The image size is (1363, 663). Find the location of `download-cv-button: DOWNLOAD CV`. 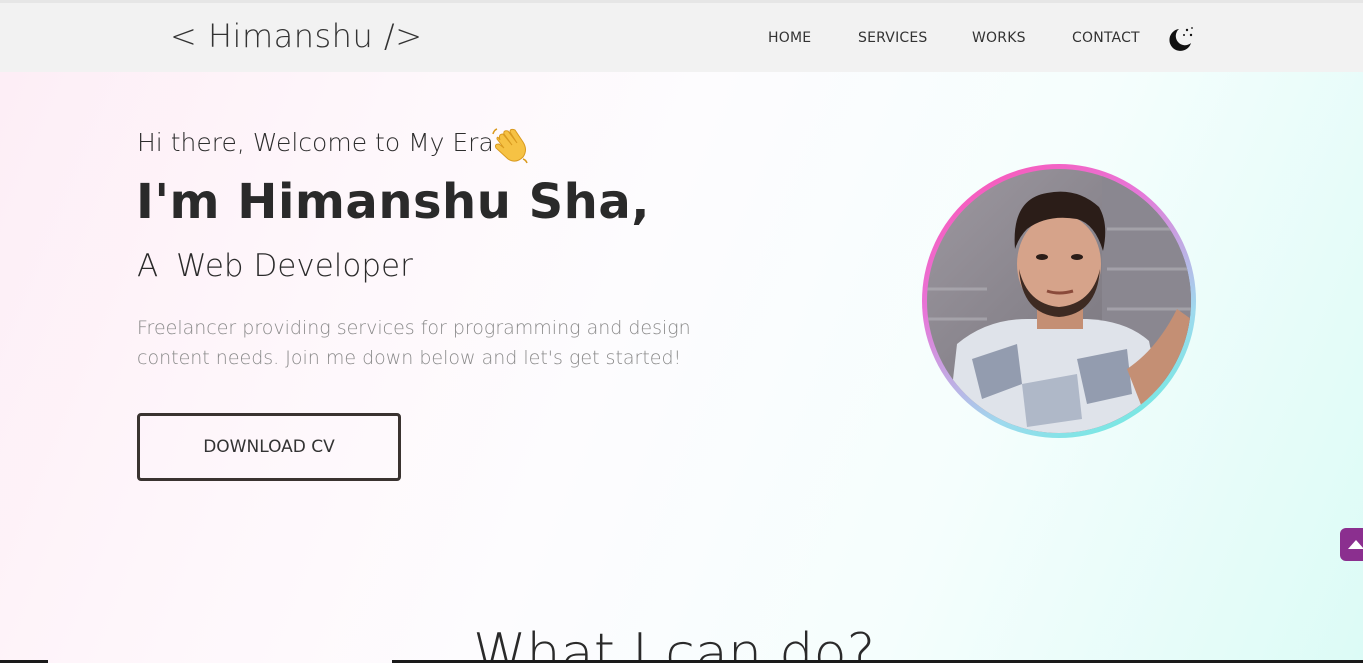

download-cv-button: DOWNLOAD CV is located at coordinates (269, 447).